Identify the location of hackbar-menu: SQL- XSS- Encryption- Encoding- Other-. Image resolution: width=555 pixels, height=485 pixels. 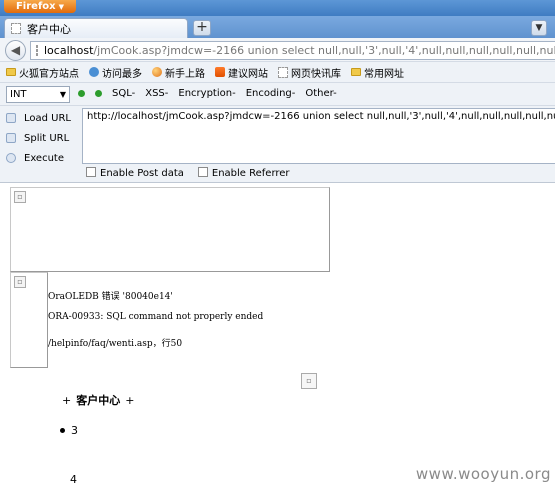
(207, 93).